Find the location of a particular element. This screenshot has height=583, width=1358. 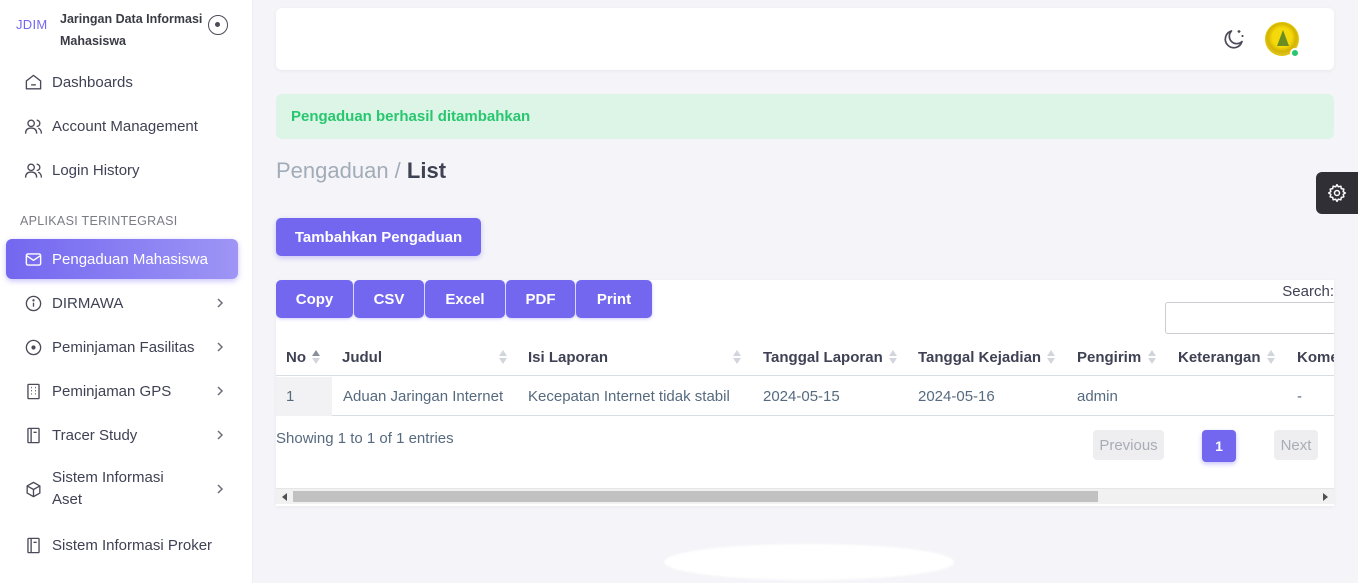

gear-icon is located at coordinates (1337, 193).